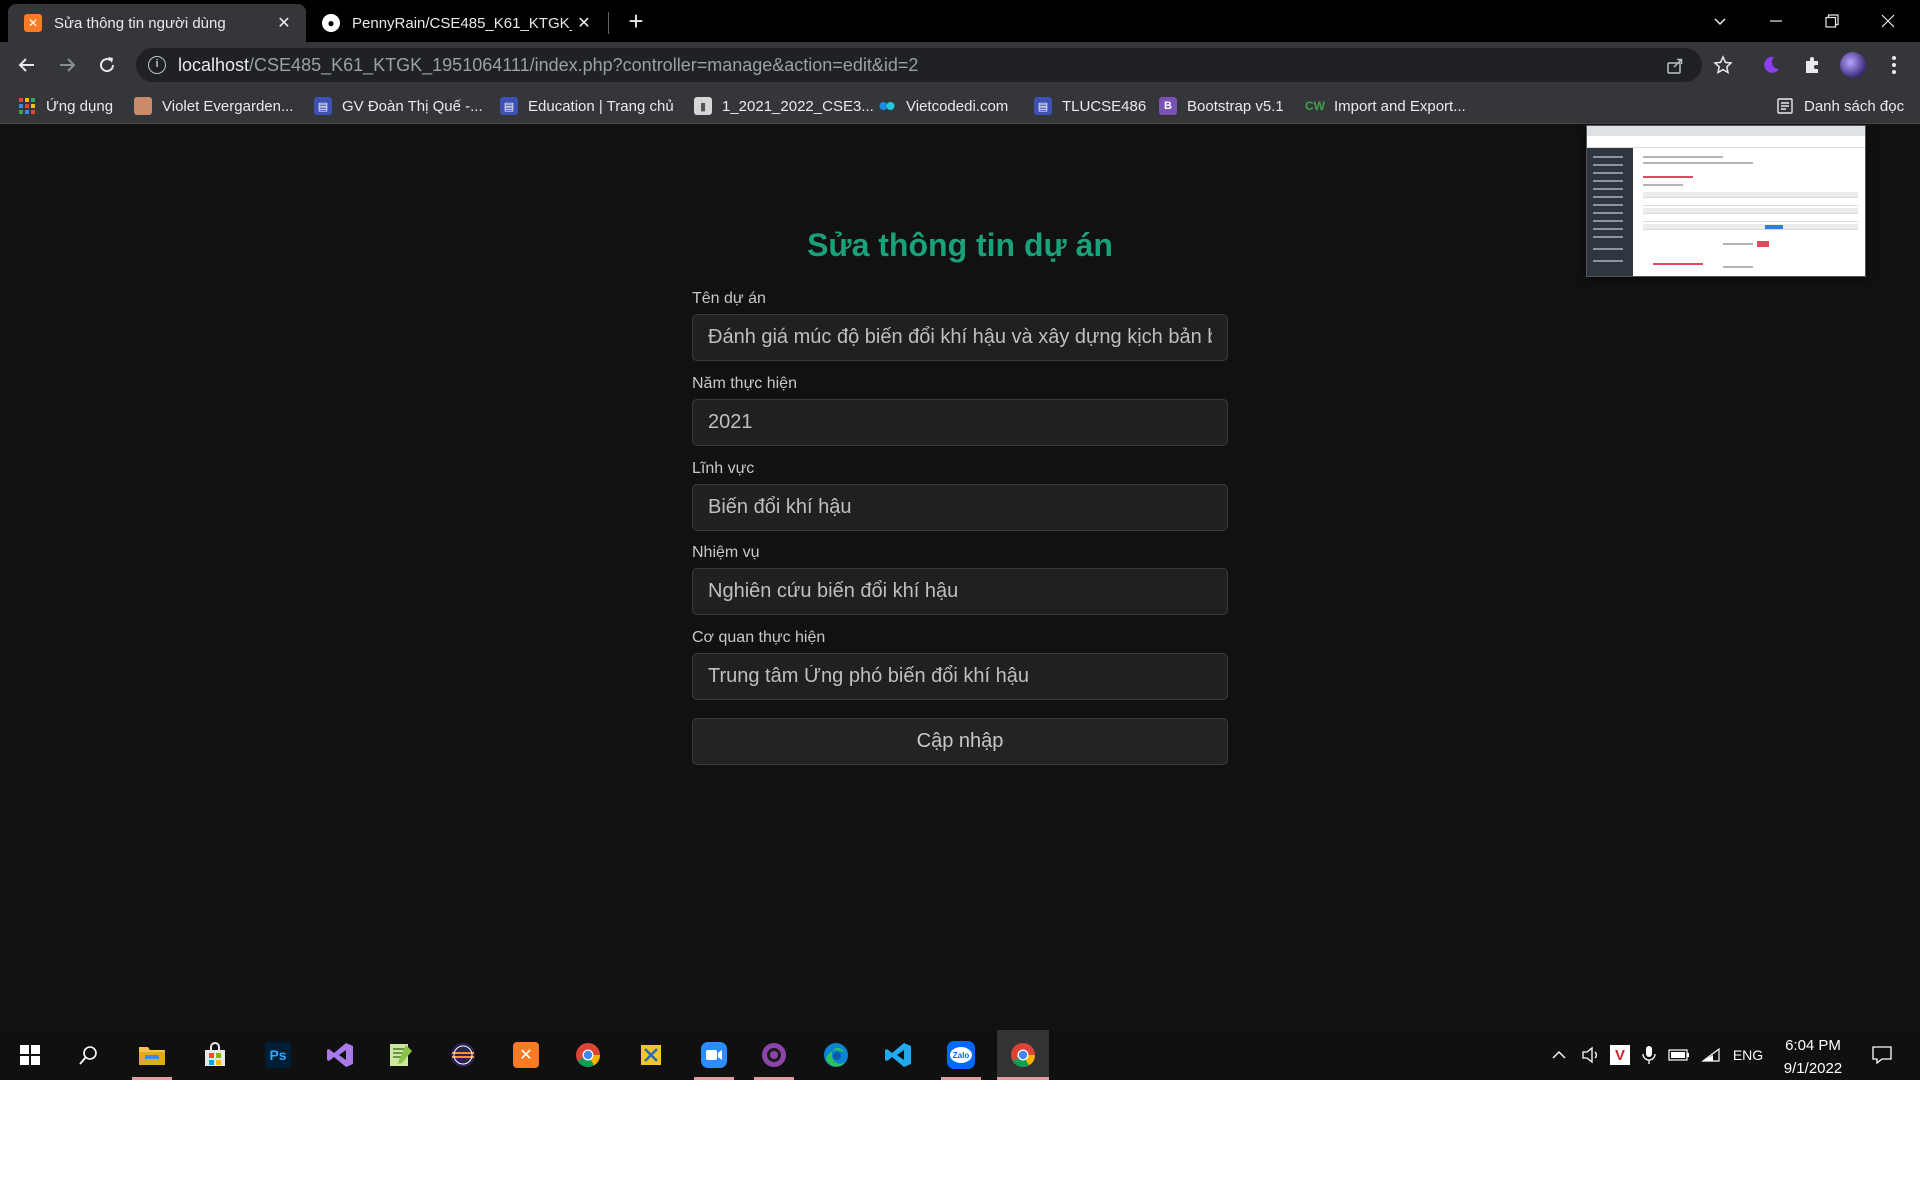  Describe the element at coordinates (898, 1055) in the screenshot. I see `vscode-icon` at that location.